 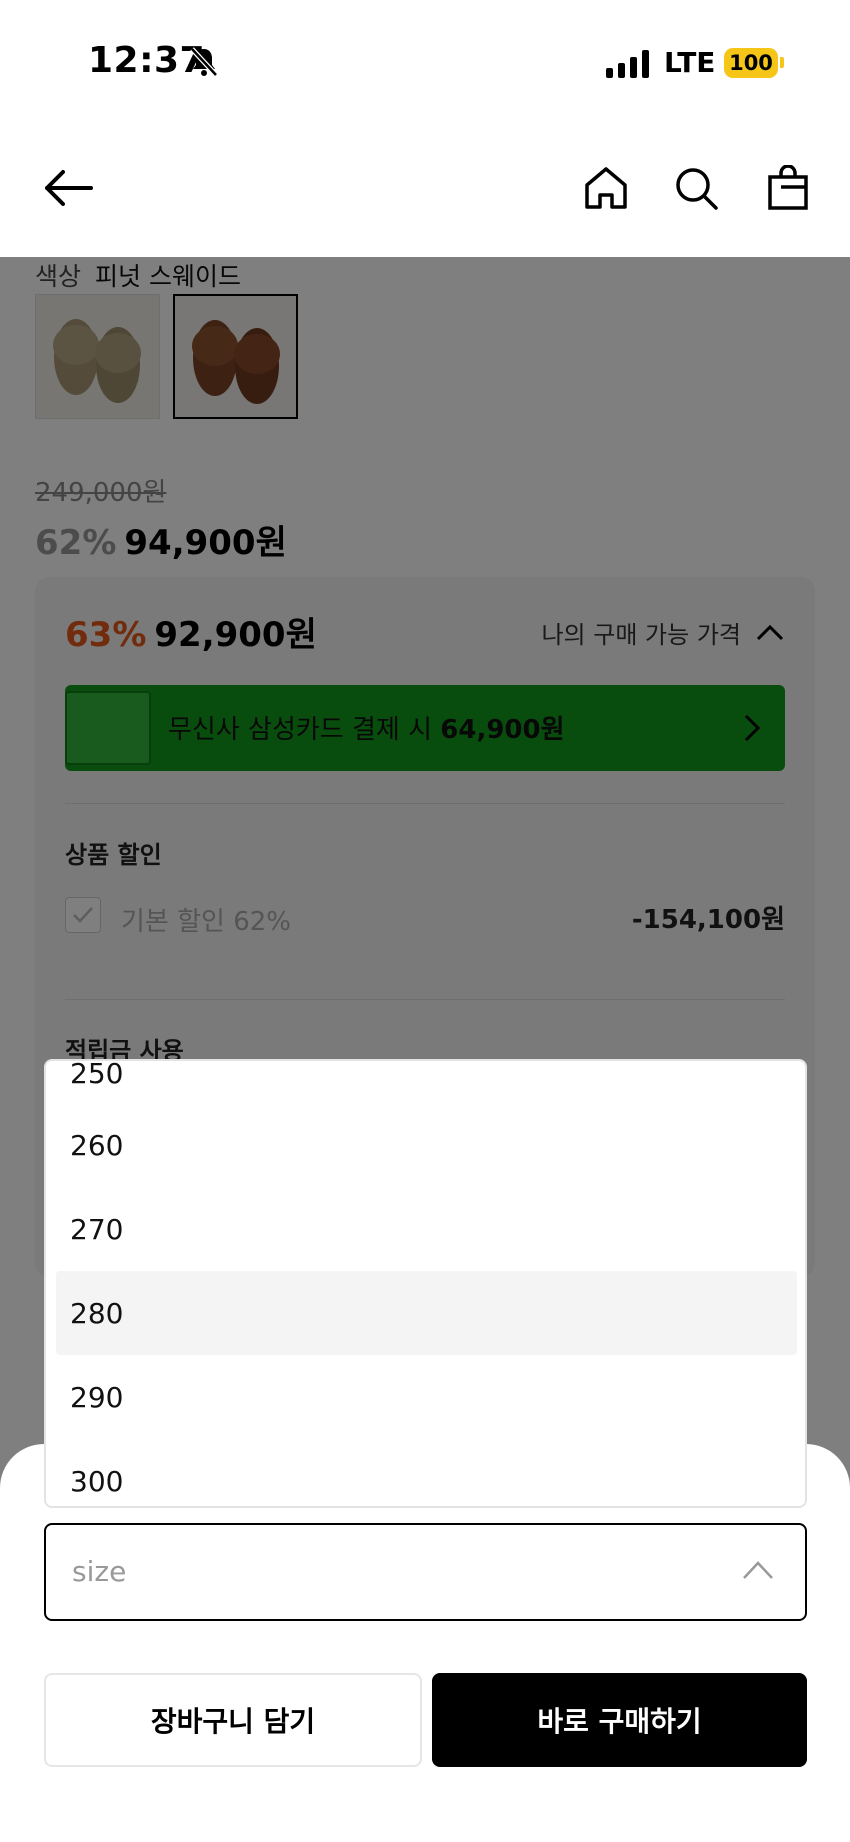 I want to click on buy-now-button: 바로 구매하기, so click(x=619, y=1720).